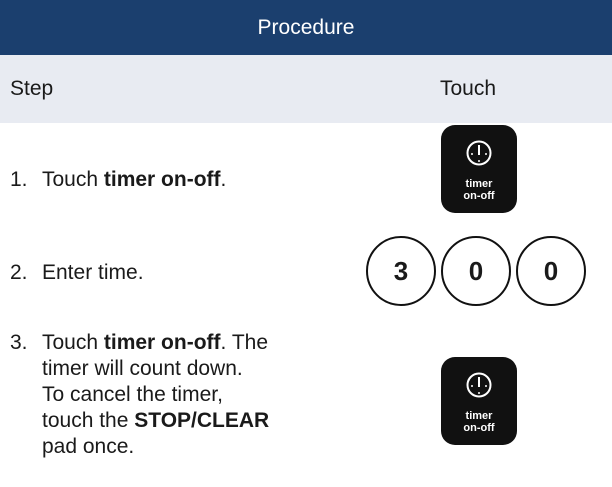  Describe the element at coordinates (476, 271) in the screenshot. I see `digit-0-pad: 0` at that location.